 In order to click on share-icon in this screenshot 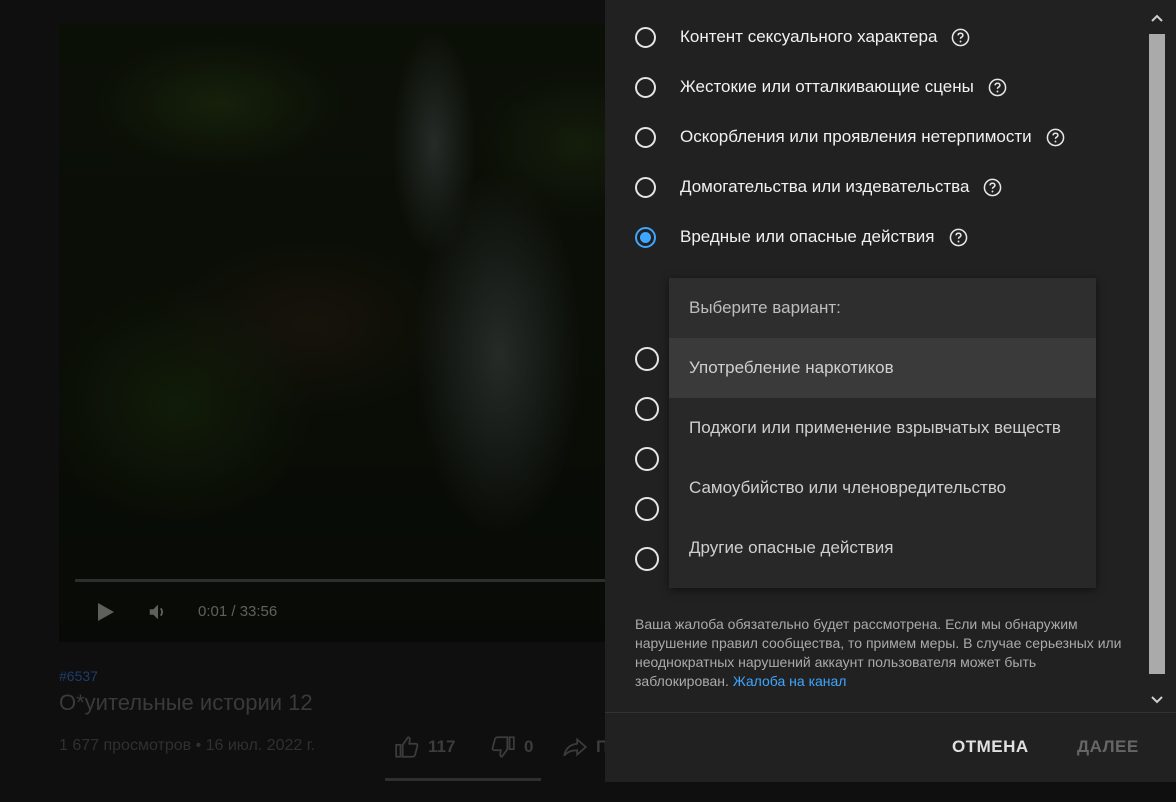, I will do `click(575, 747)`.